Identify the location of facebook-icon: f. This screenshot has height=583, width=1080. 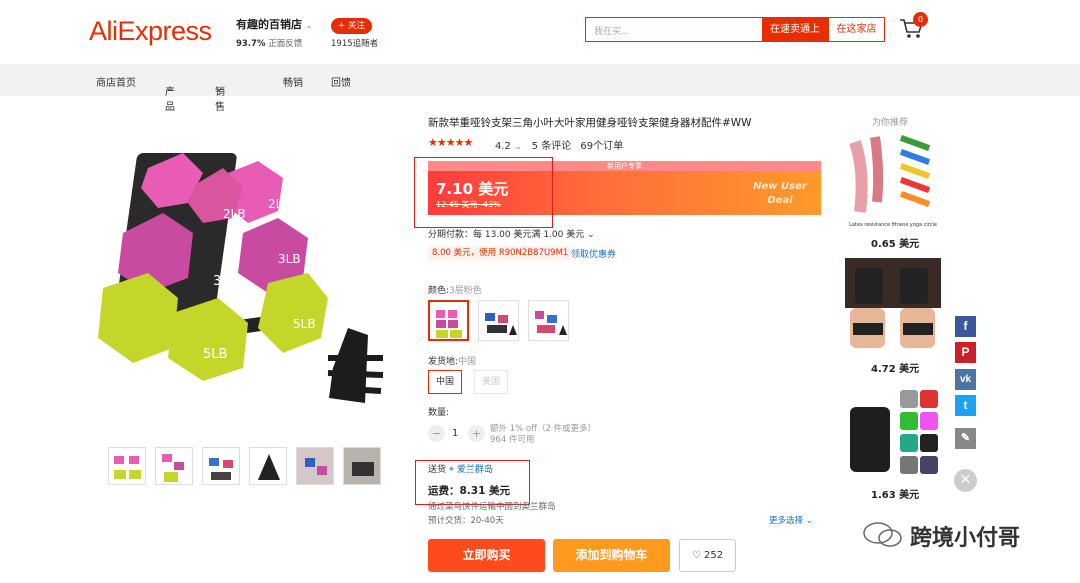
(965, 326).